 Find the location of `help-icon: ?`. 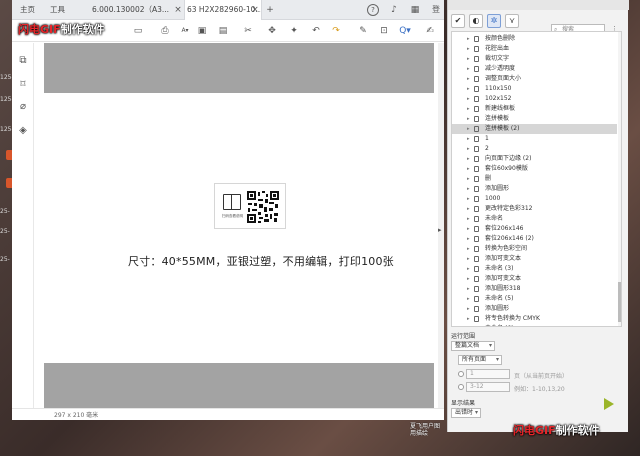

help-icon: ? is located at coordinates (373, 10).